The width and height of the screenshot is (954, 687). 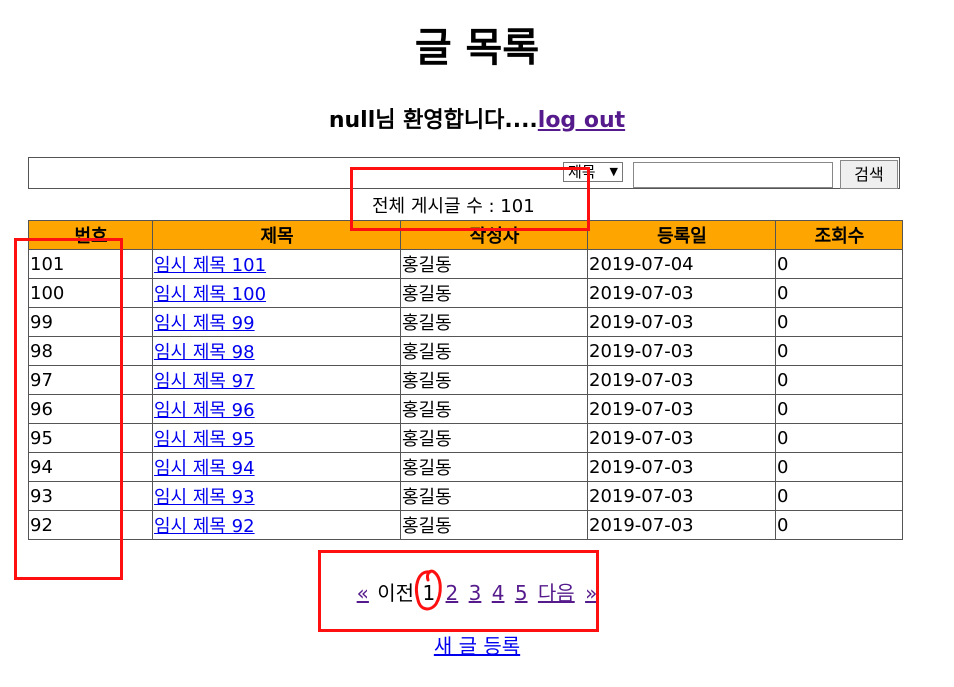 What do you see at coordinates (204, 497) in the screenshot?
I see `post-title-link: 임시 제목 93` at bounding box center [204, 497].